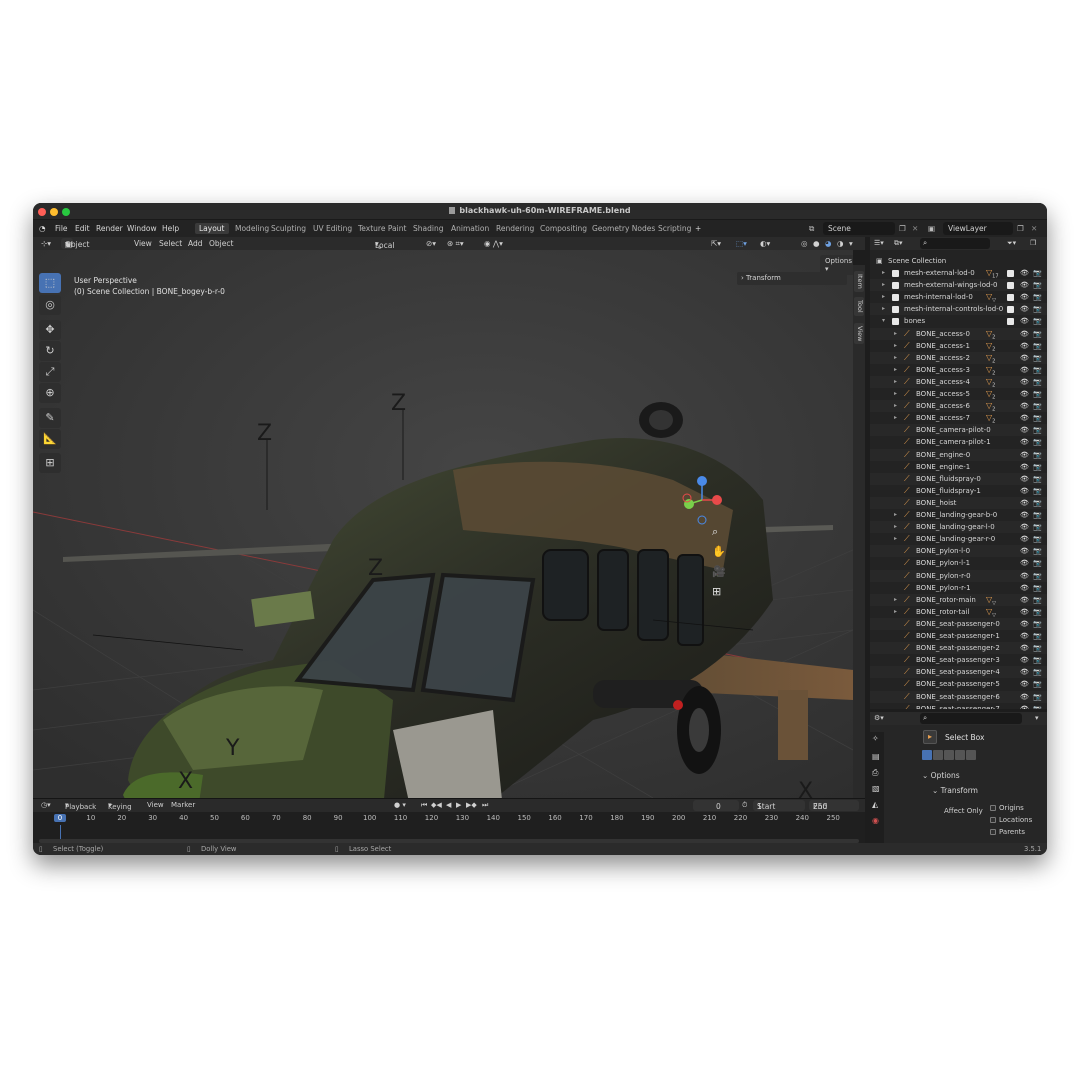 This screenshot has height=1080, width=1080. What do you see at coordinates (828, 243) in the screenshot?
I see `material-shading-icon: ◕` at bounding box center [828, 243].